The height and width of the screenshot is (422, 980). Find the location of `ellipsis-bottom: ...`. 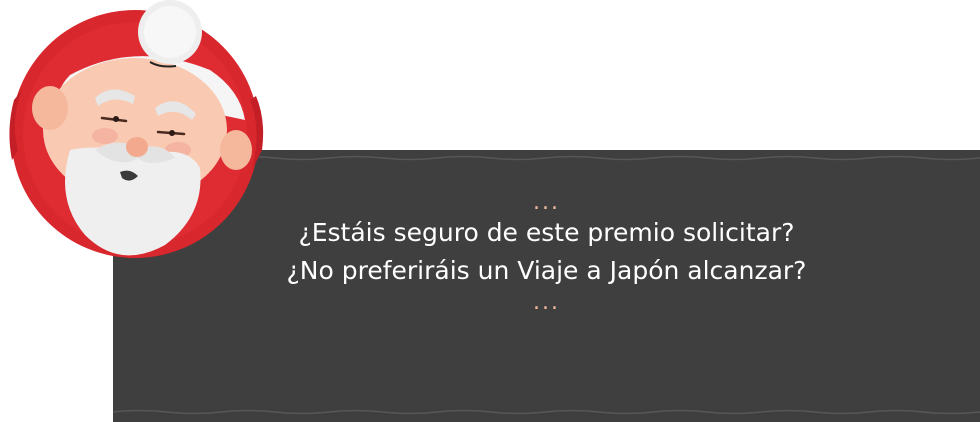

ellipsis-bottom: ... is located at coordinates (546, 302).